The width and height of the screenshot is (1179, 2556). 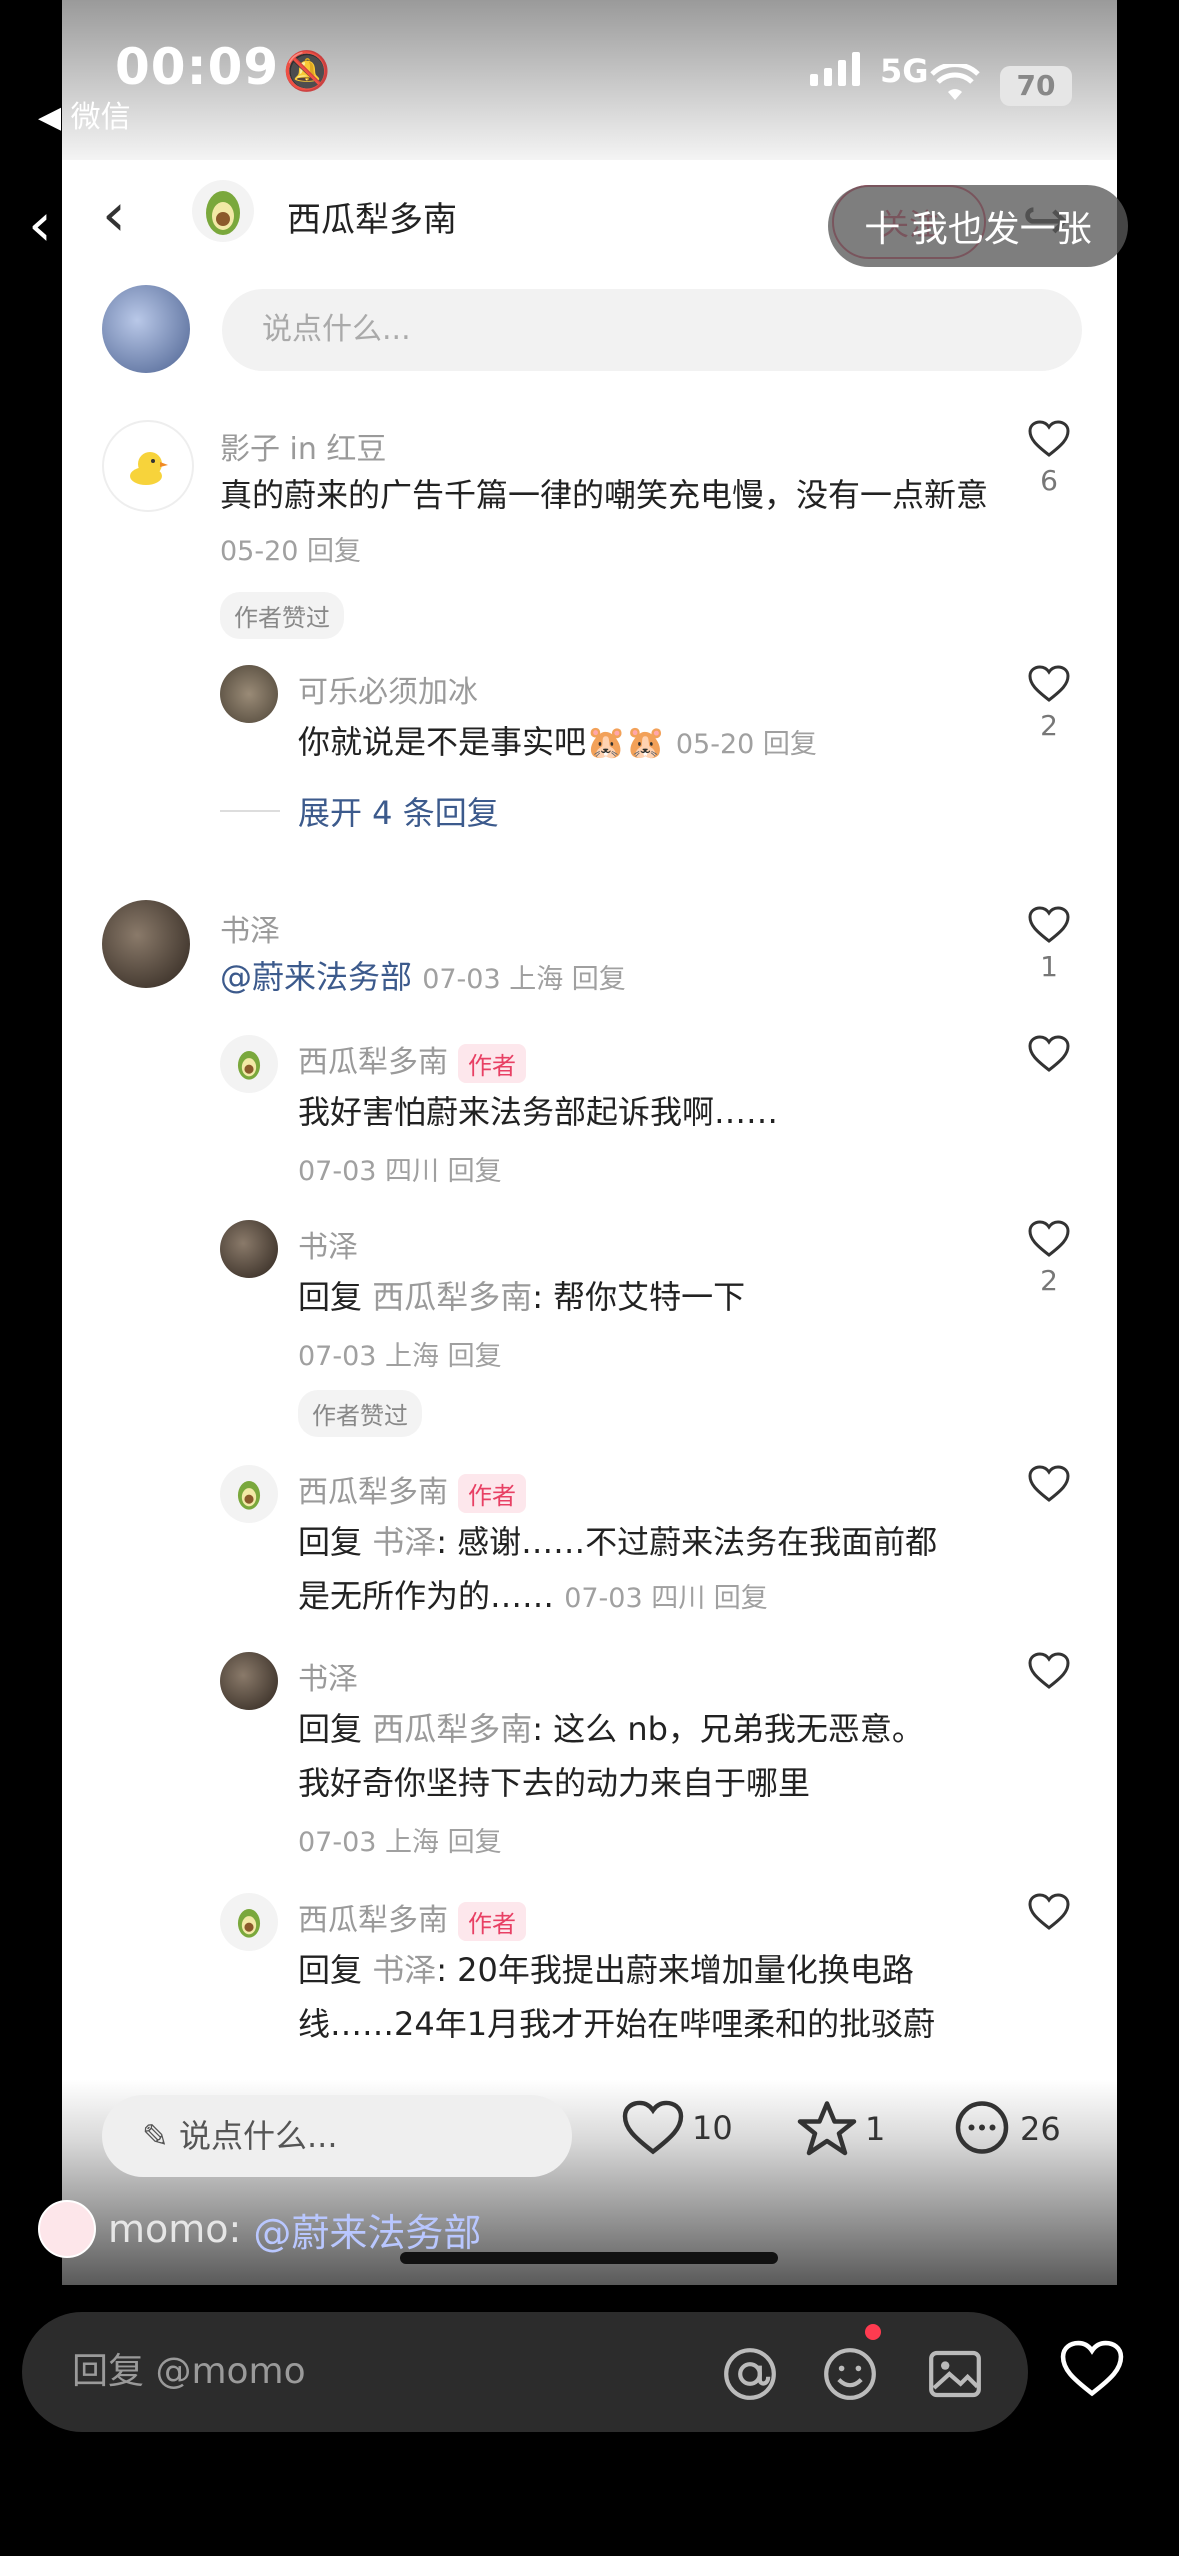 I want to click on comment-text: @蔚来法务部 07-03 上海 回复, so click(x=423, y=977).